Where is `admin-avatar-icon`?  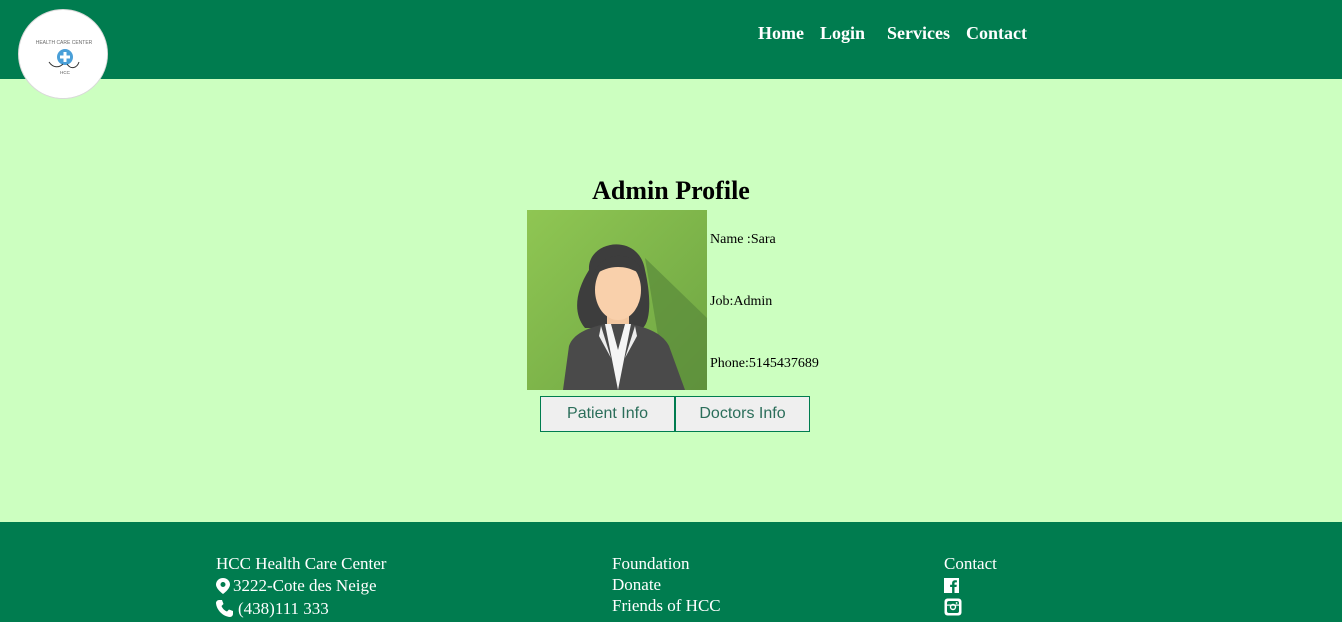 admin-avatar-icon is located at coordinates (617, 300).